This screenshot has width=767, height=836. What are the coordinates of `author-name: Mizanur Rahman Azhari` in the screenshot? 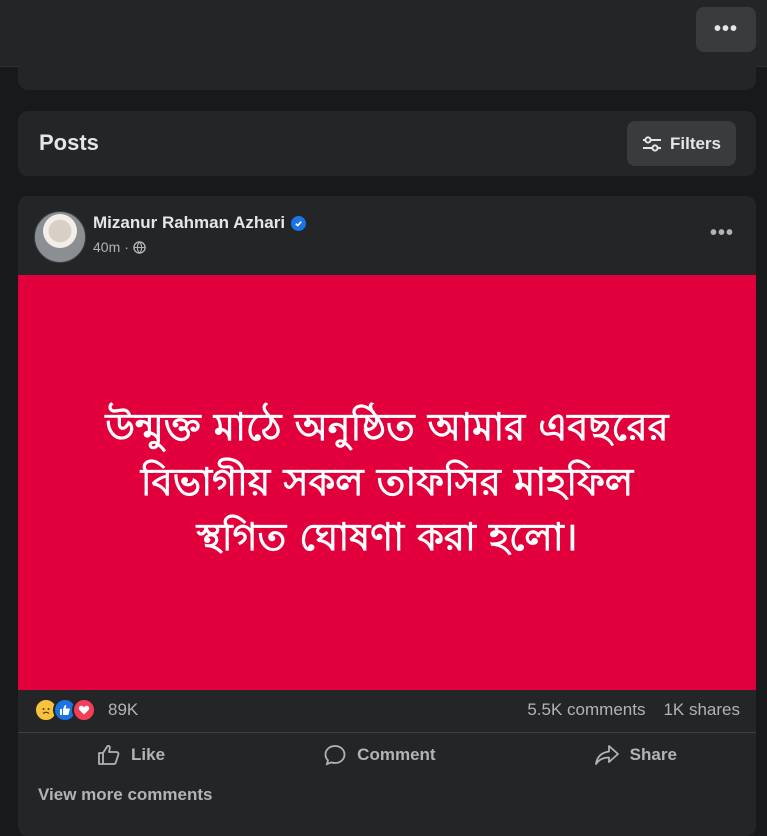 It's located at (189, 223).